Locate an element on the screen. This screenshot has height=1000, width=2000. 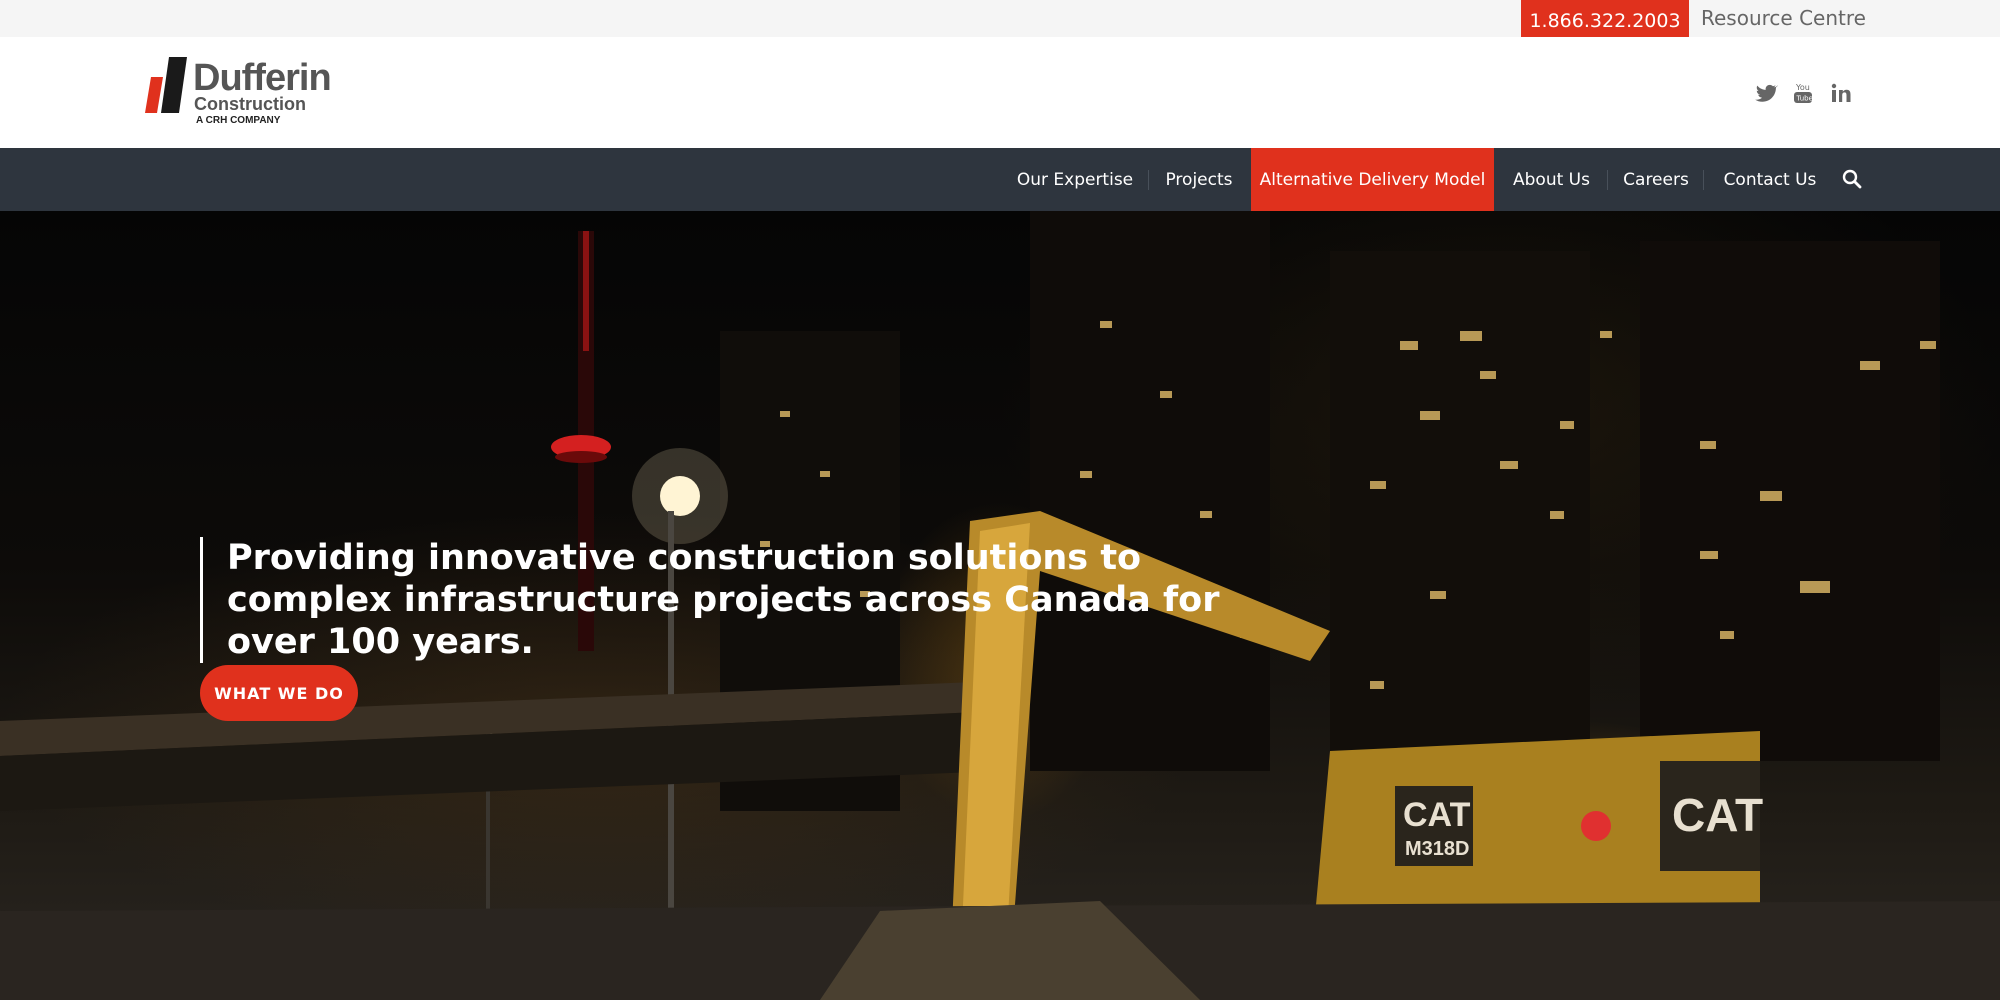
svg-text: Tube is located at coordinates (1804, 99).